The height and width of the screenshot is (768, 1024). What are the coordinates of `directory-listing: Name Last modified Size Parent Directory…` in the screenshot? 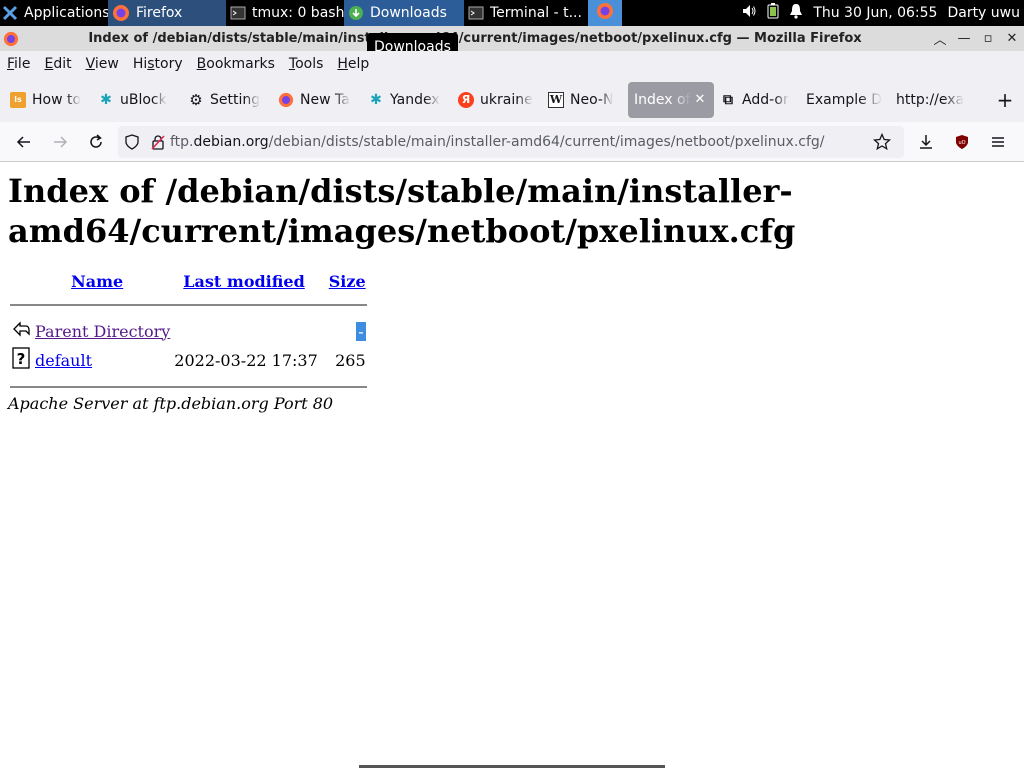 It's located at (188, 331).